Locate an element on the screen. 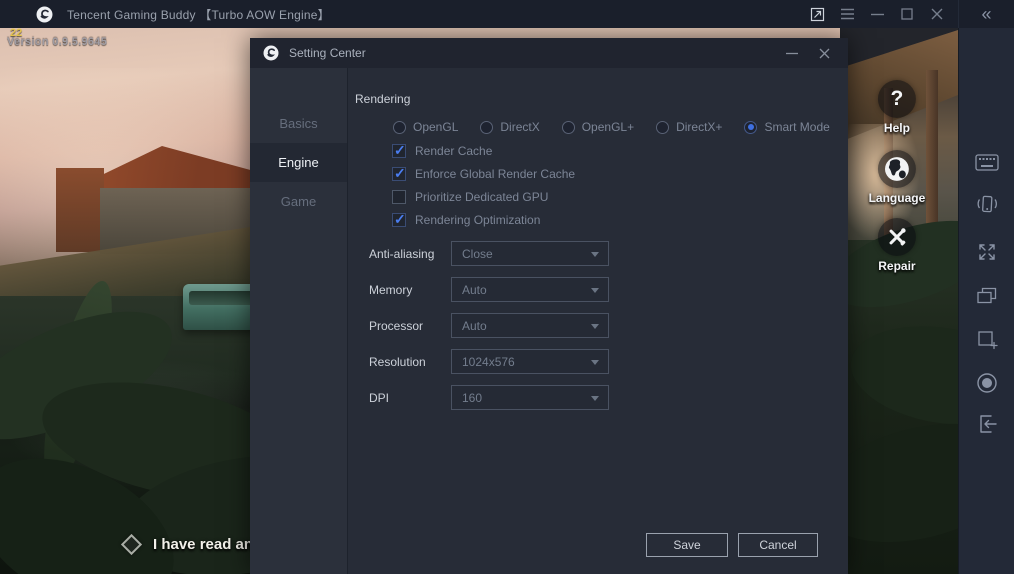  repair-tools-icon is located at coordinates (896, 237).